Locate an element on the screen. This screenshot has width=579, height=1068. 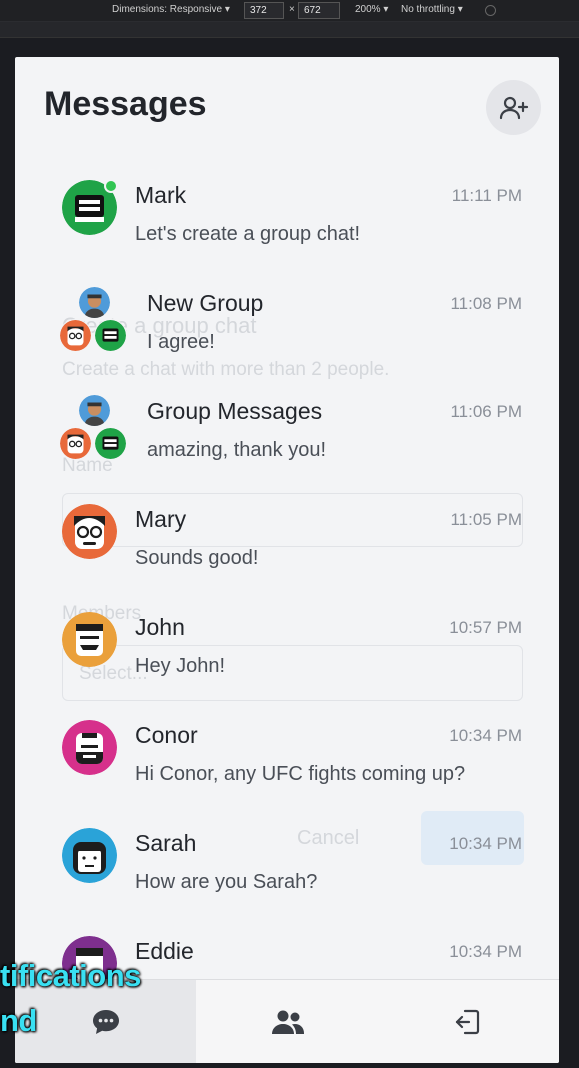
conversation-preview: amazing, thank you! is located at coordinates (236, 450).